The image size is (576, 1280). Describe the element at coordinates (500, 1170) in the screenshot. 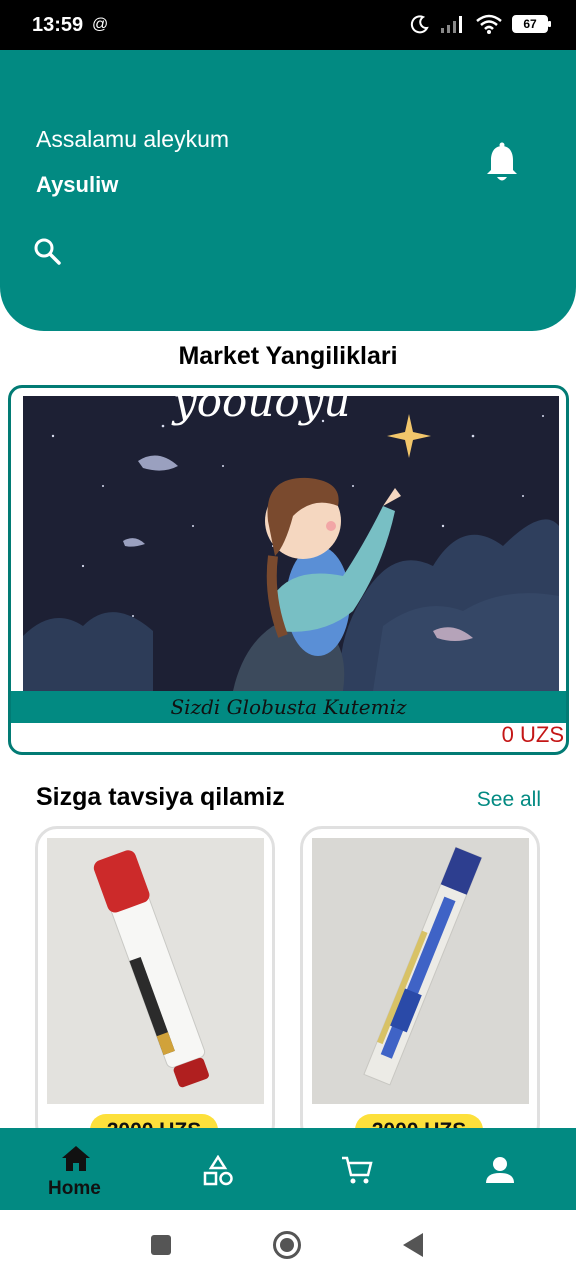

I see `person-icon` at that location.